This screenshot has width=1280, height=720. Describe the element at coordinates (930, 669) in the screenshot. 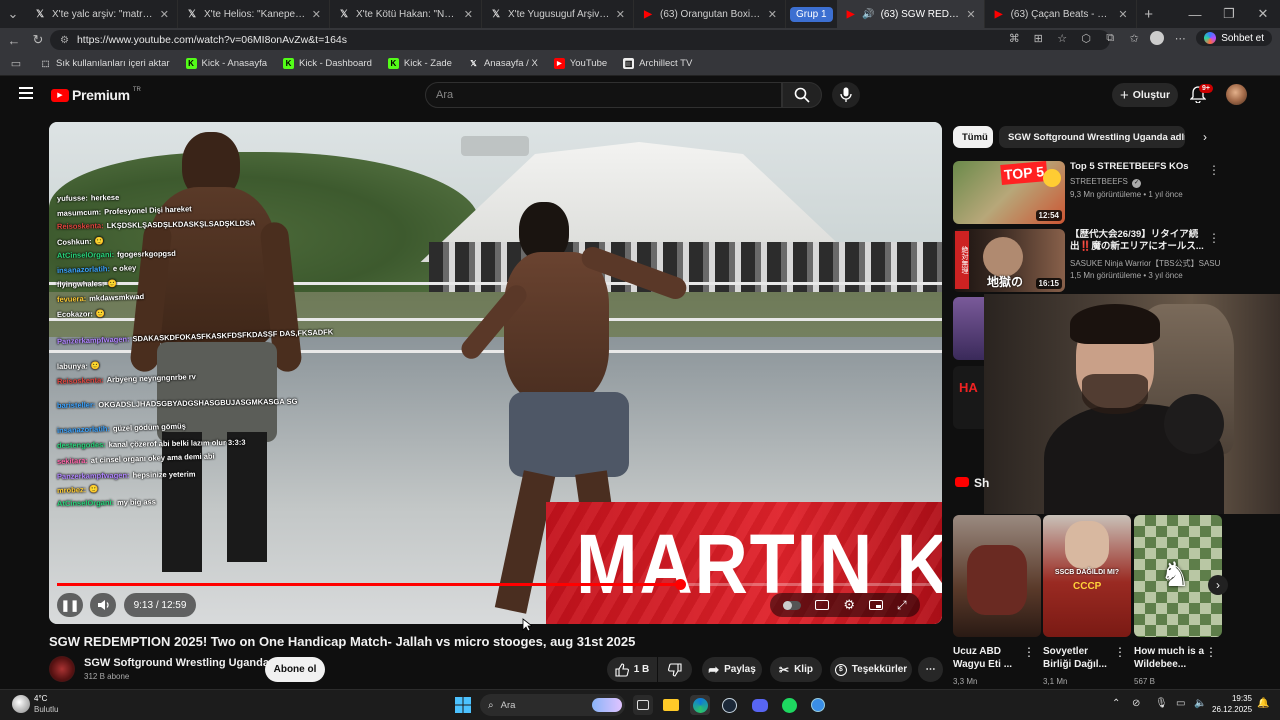

I see `more-actions-button: ⋯` at that location.